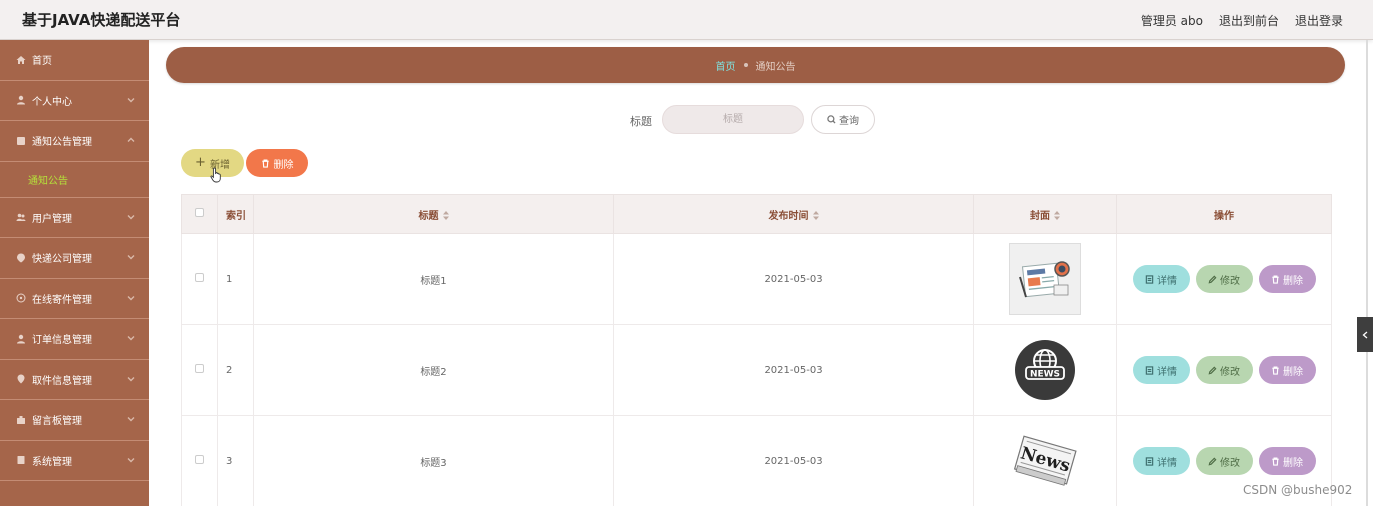  I want to click on order-icon, so click(21, 339).